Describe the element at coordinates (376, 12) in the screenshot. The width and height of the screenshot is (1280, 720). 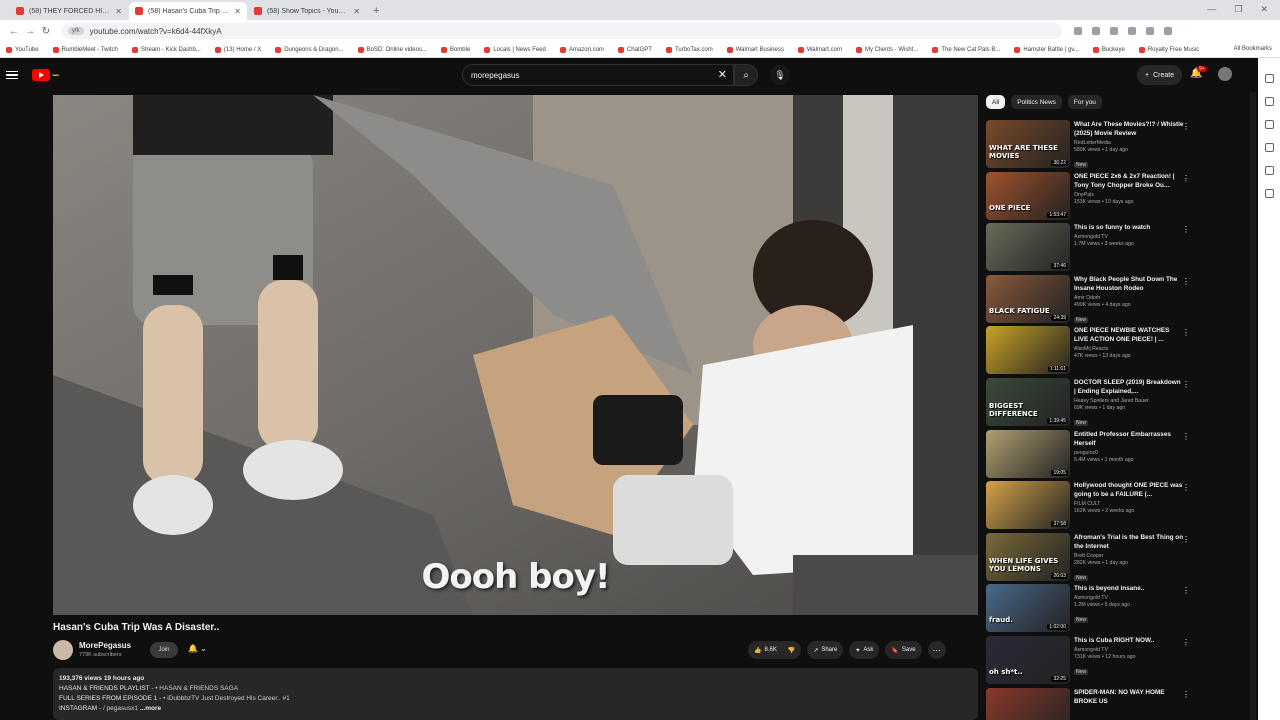
I see `new-tab-button: +` at that location.